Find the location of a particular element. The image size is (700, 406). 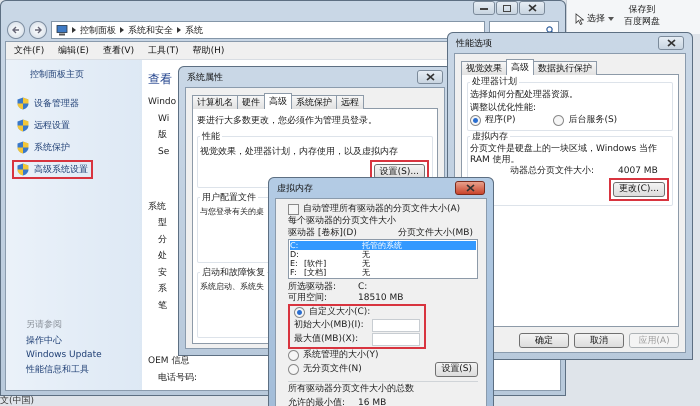

list-row: E: [软件] 无 is located at coordinates (383, 263).